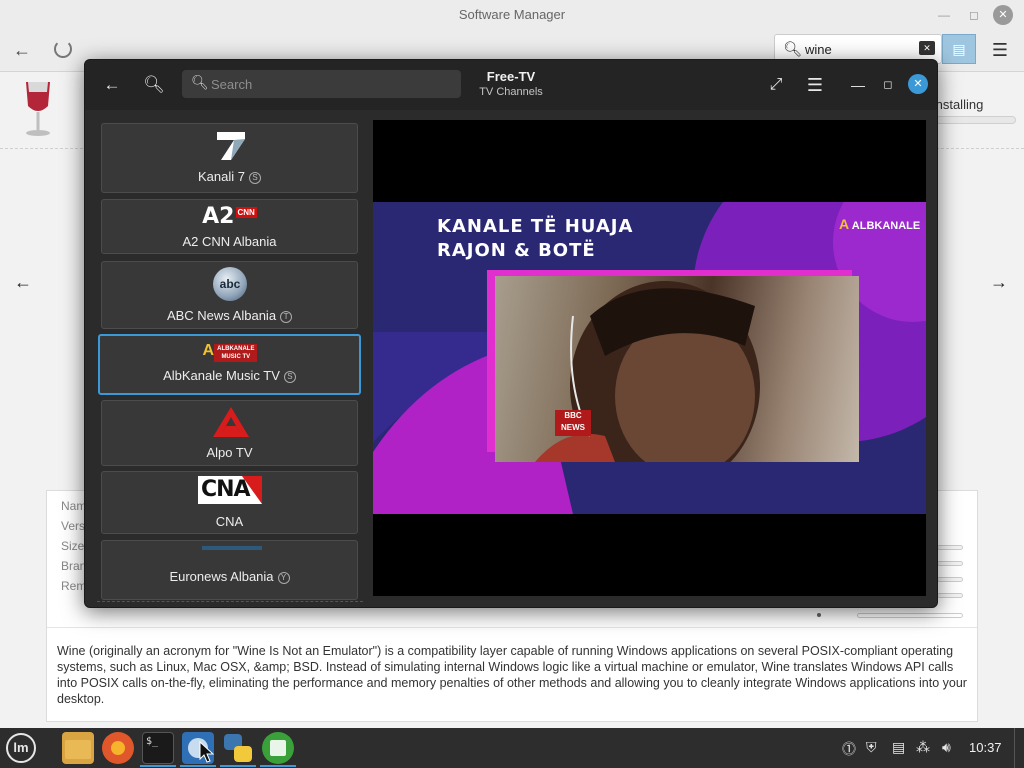  Describe the element at coordinates (321, 84) in the screenshot. I see `channel-search-field: 🔍︎ Search` at that location.